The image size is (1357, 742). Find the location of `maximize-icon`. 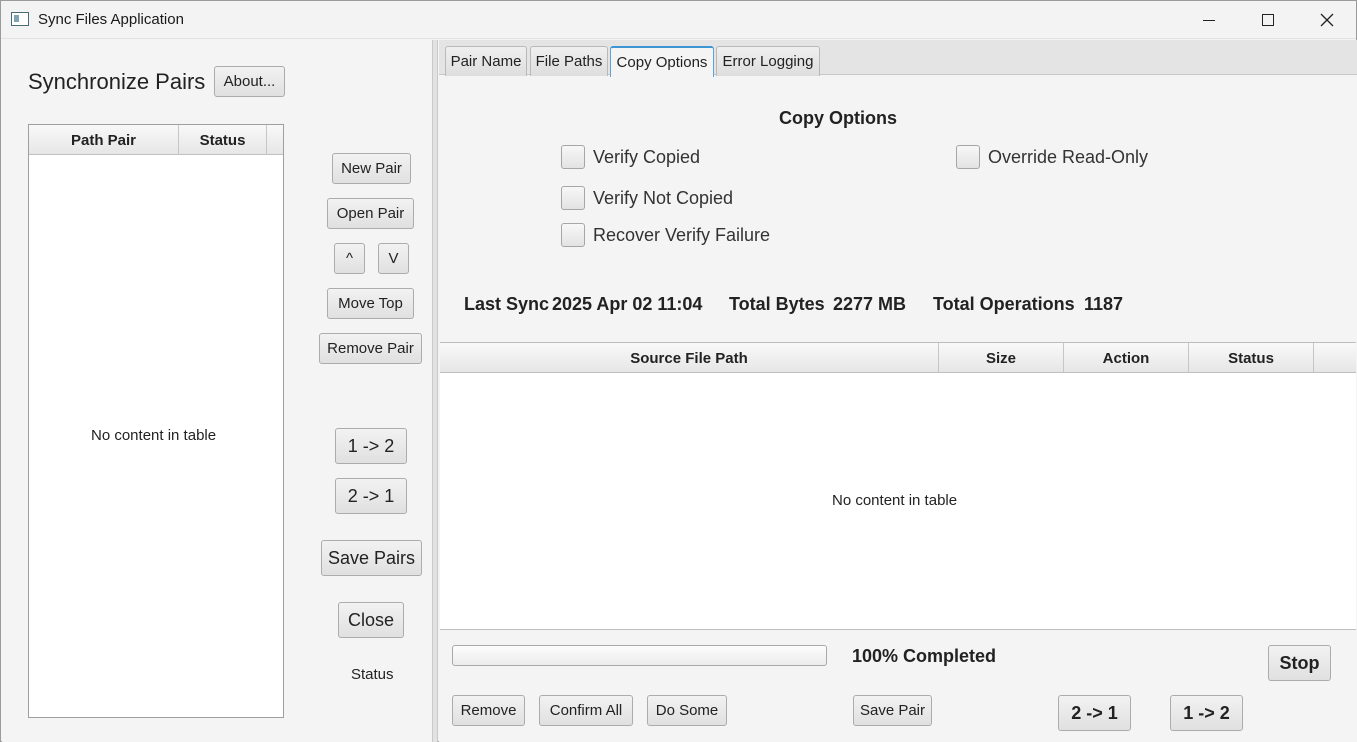

maximize-icon is located at coordinates (1268, 20).